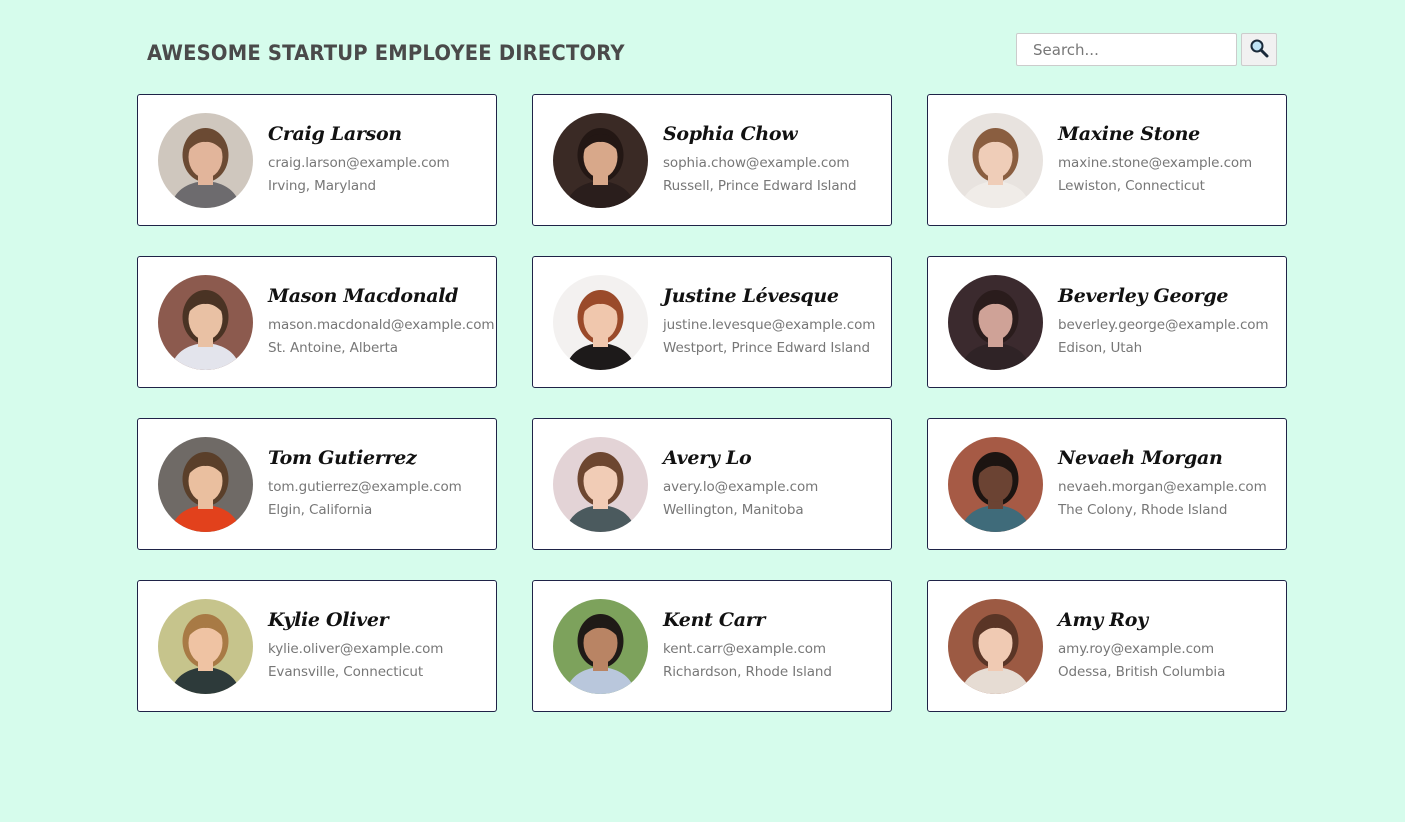 The image size is (1405, 822). Describe the element at coordinates (756, 162) in the screenshot. I see `employee-email: sophia.chow@example.com` at that location.